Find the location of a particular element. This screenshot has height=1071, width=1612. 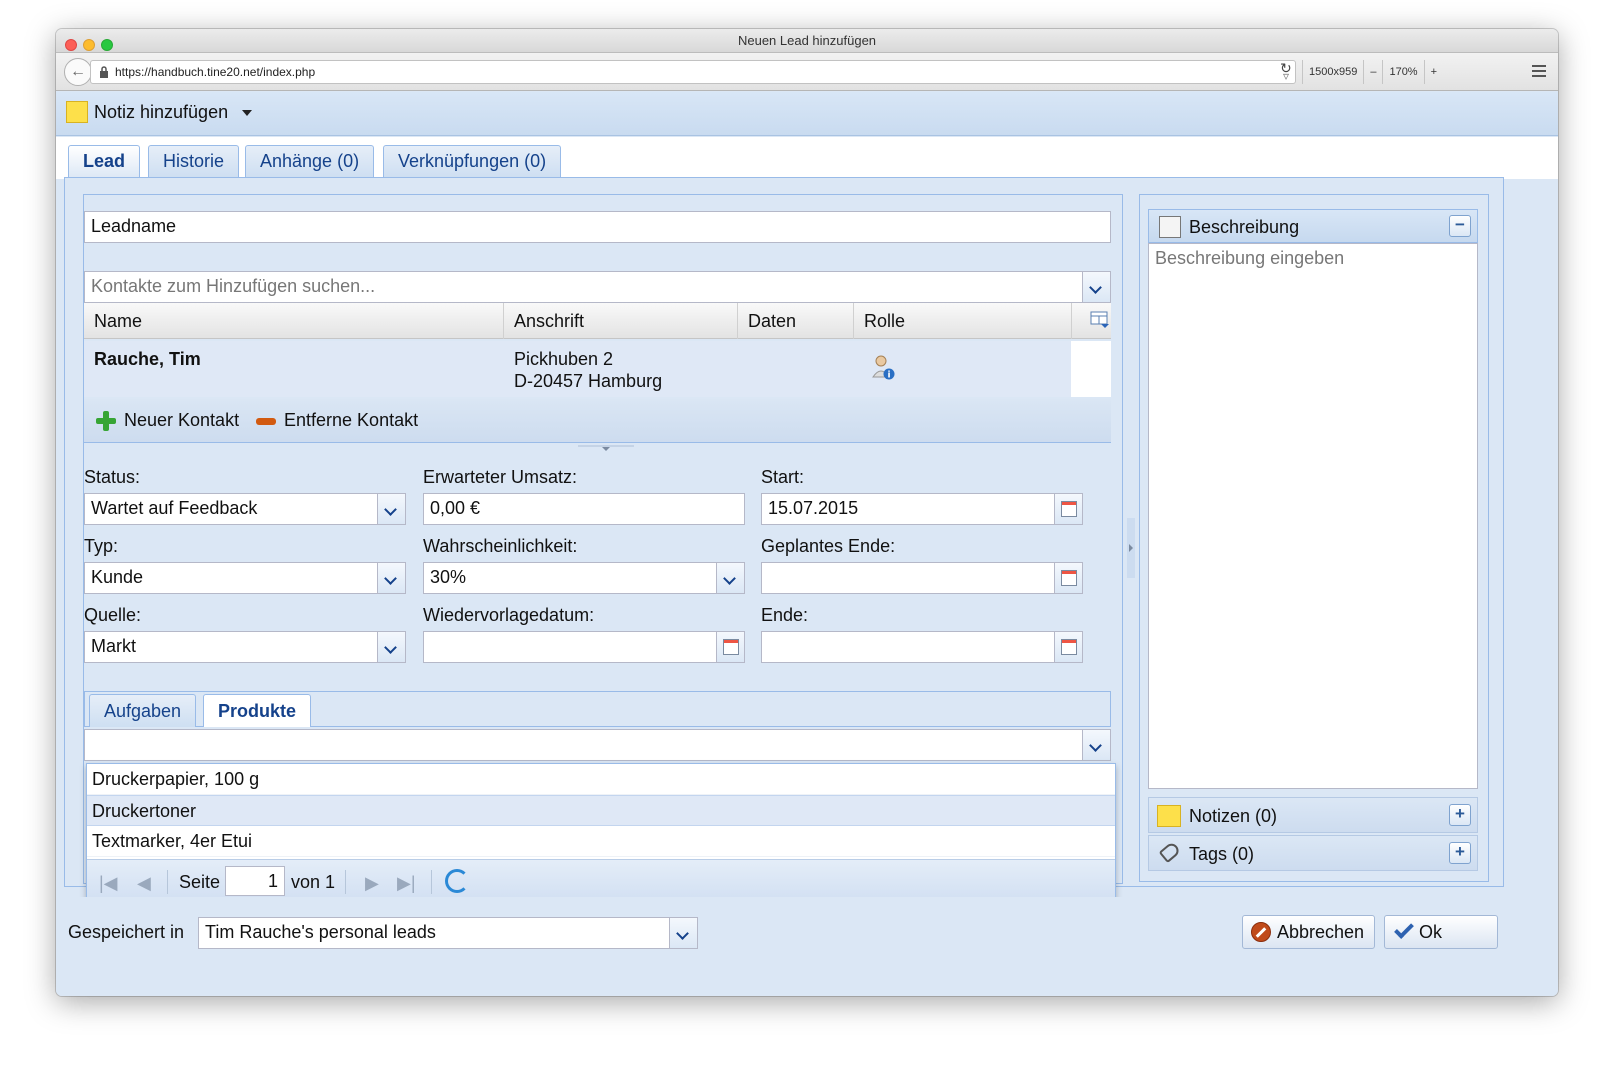

list-item: Textmarker, 4er Etui is located at coordinates (601, 841).